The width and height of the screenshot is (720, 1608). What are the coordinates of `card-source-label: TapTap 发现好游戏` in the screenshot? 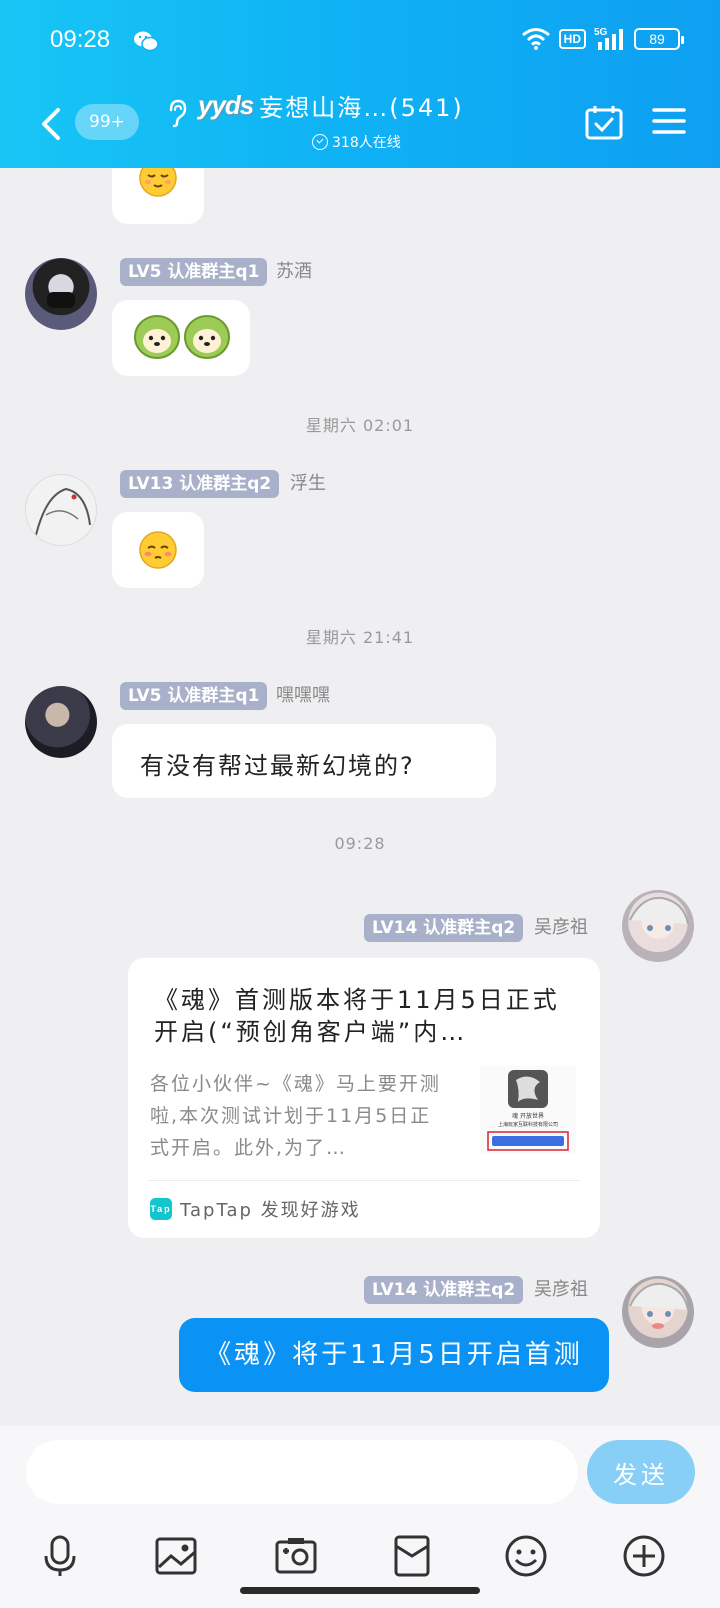 It's located at (270, 1210).